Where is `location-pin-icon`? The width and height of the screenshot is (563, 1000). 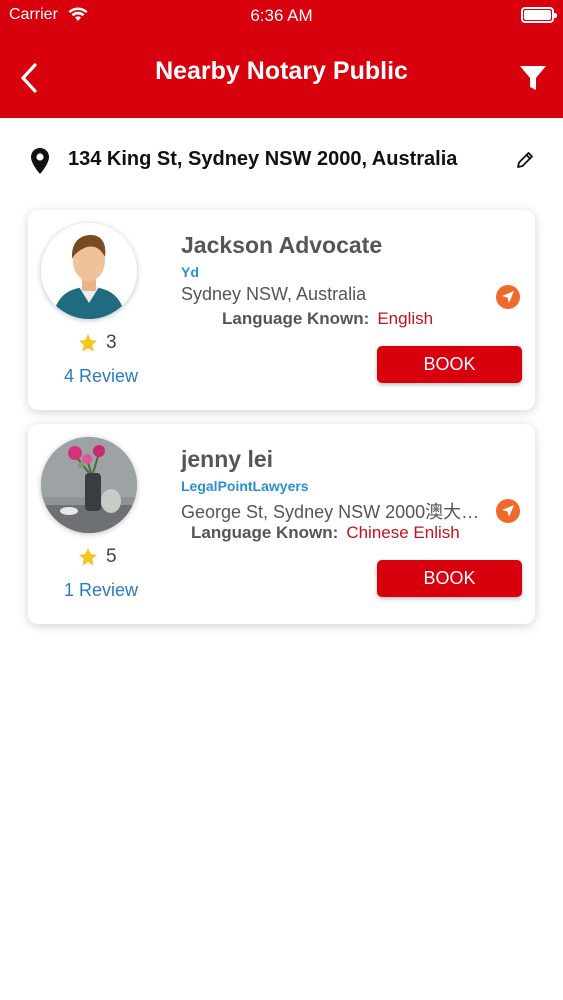 location-pin-icon is located at coordinates (40, 163).